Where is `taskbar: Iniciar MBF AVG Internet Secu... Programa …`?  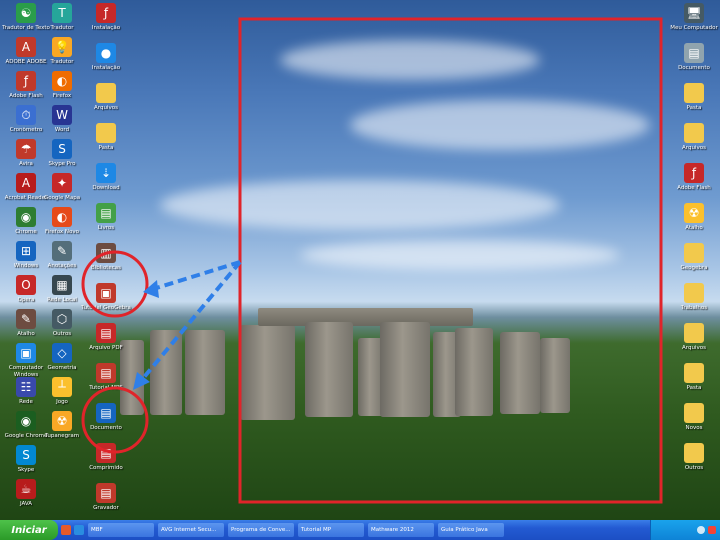 taskbar: Iniciar MBF AVG Internet Secu... Programa … is located at coordinates (360, 530).